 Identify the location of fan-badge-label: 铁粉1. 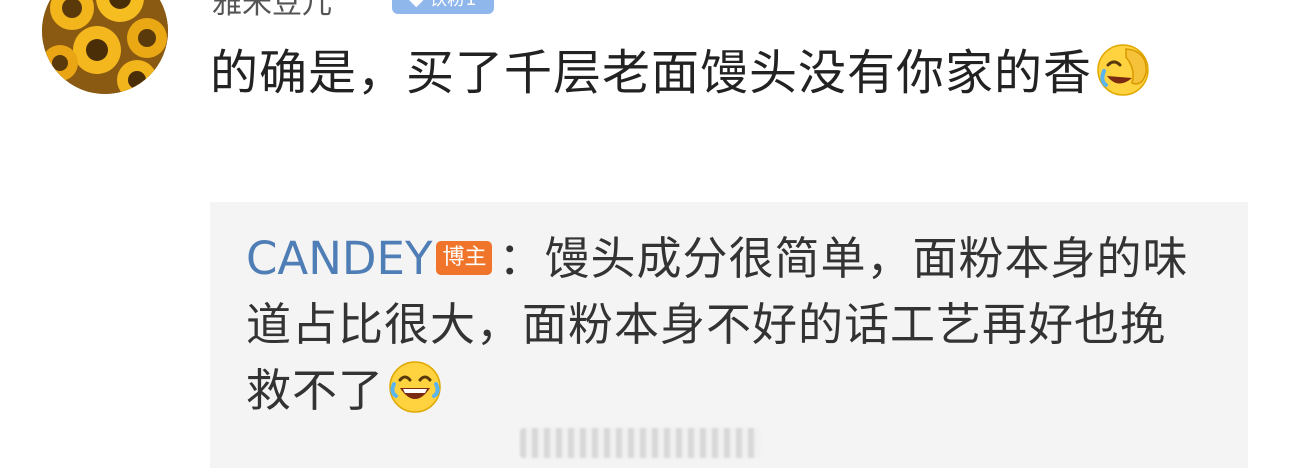
(452, 5).